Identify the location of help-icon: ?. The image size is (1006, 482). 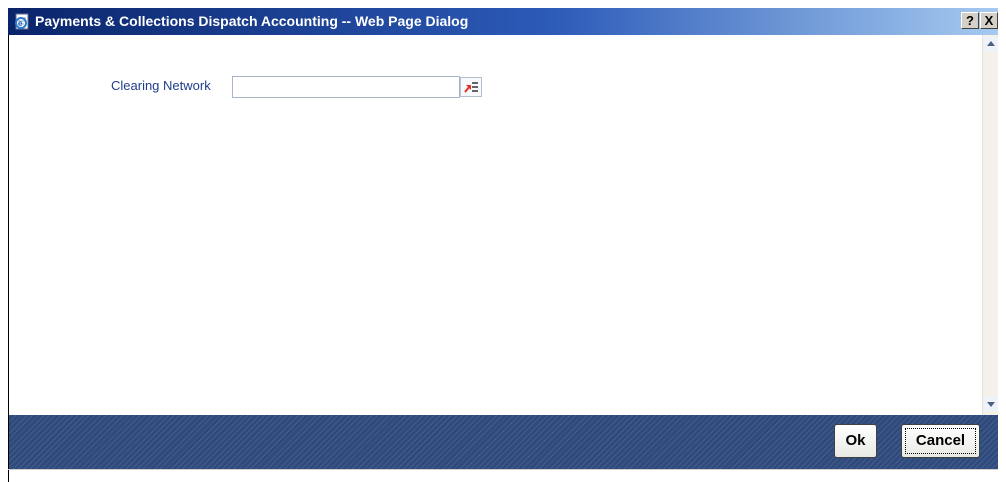
(970, 20).